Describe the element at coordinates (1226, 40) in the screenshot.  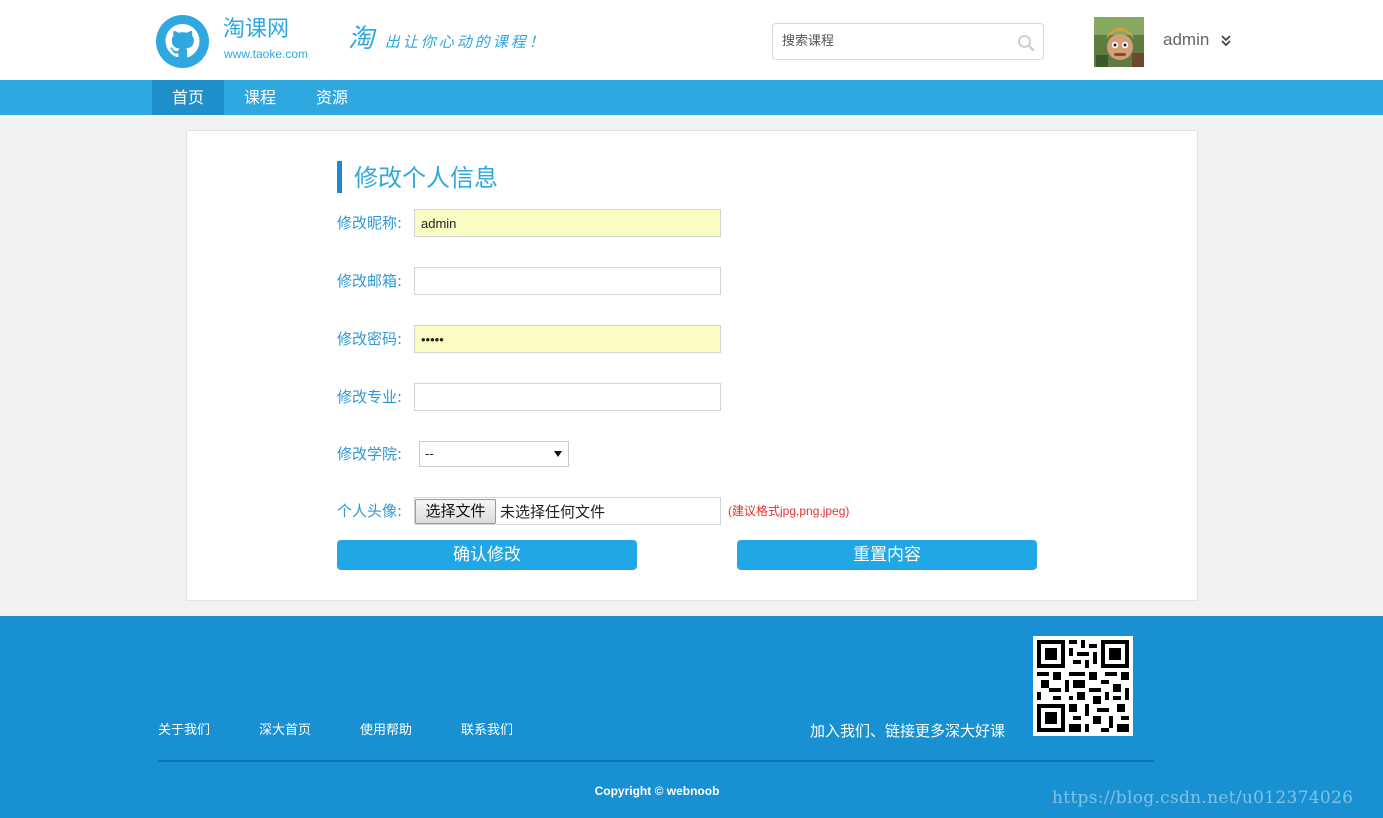
I see `double-chevron-down-icon` at that location.